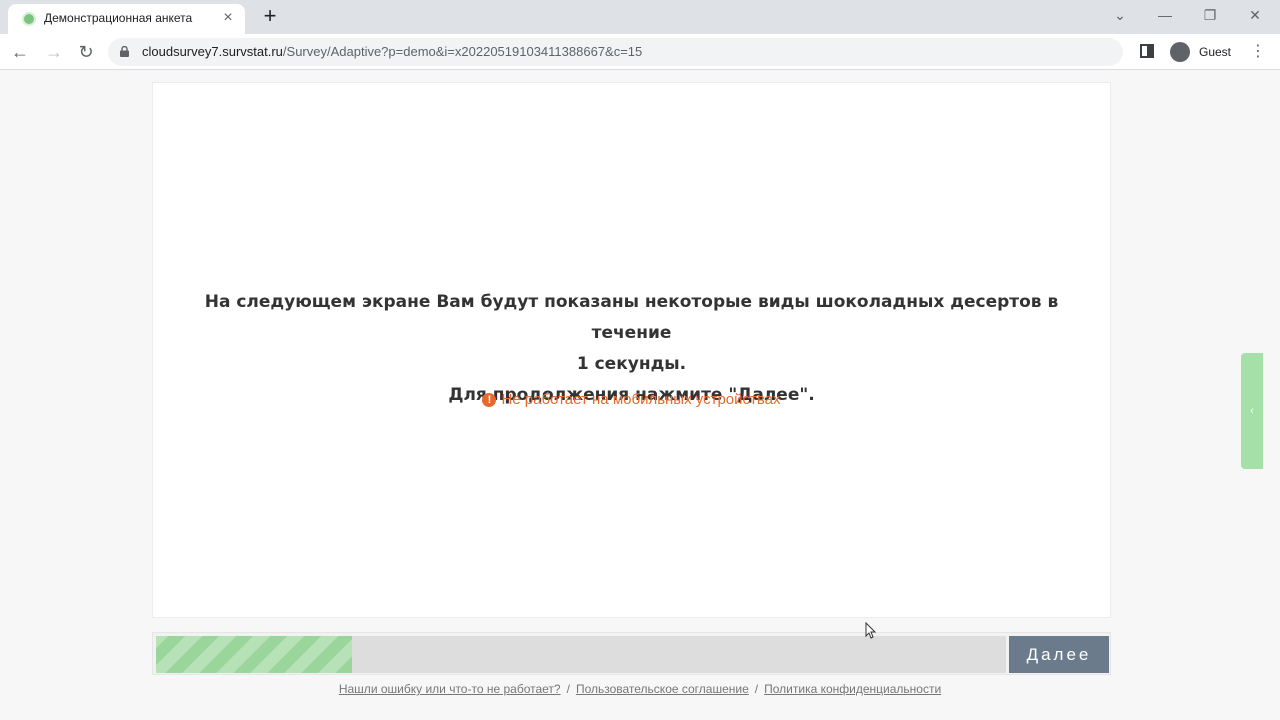 This screenshot has height=720, width=1280. Describe the element at coordinates (1120, 15) in the screenshot. I see `tab-search-icon: ⌄` at that location.